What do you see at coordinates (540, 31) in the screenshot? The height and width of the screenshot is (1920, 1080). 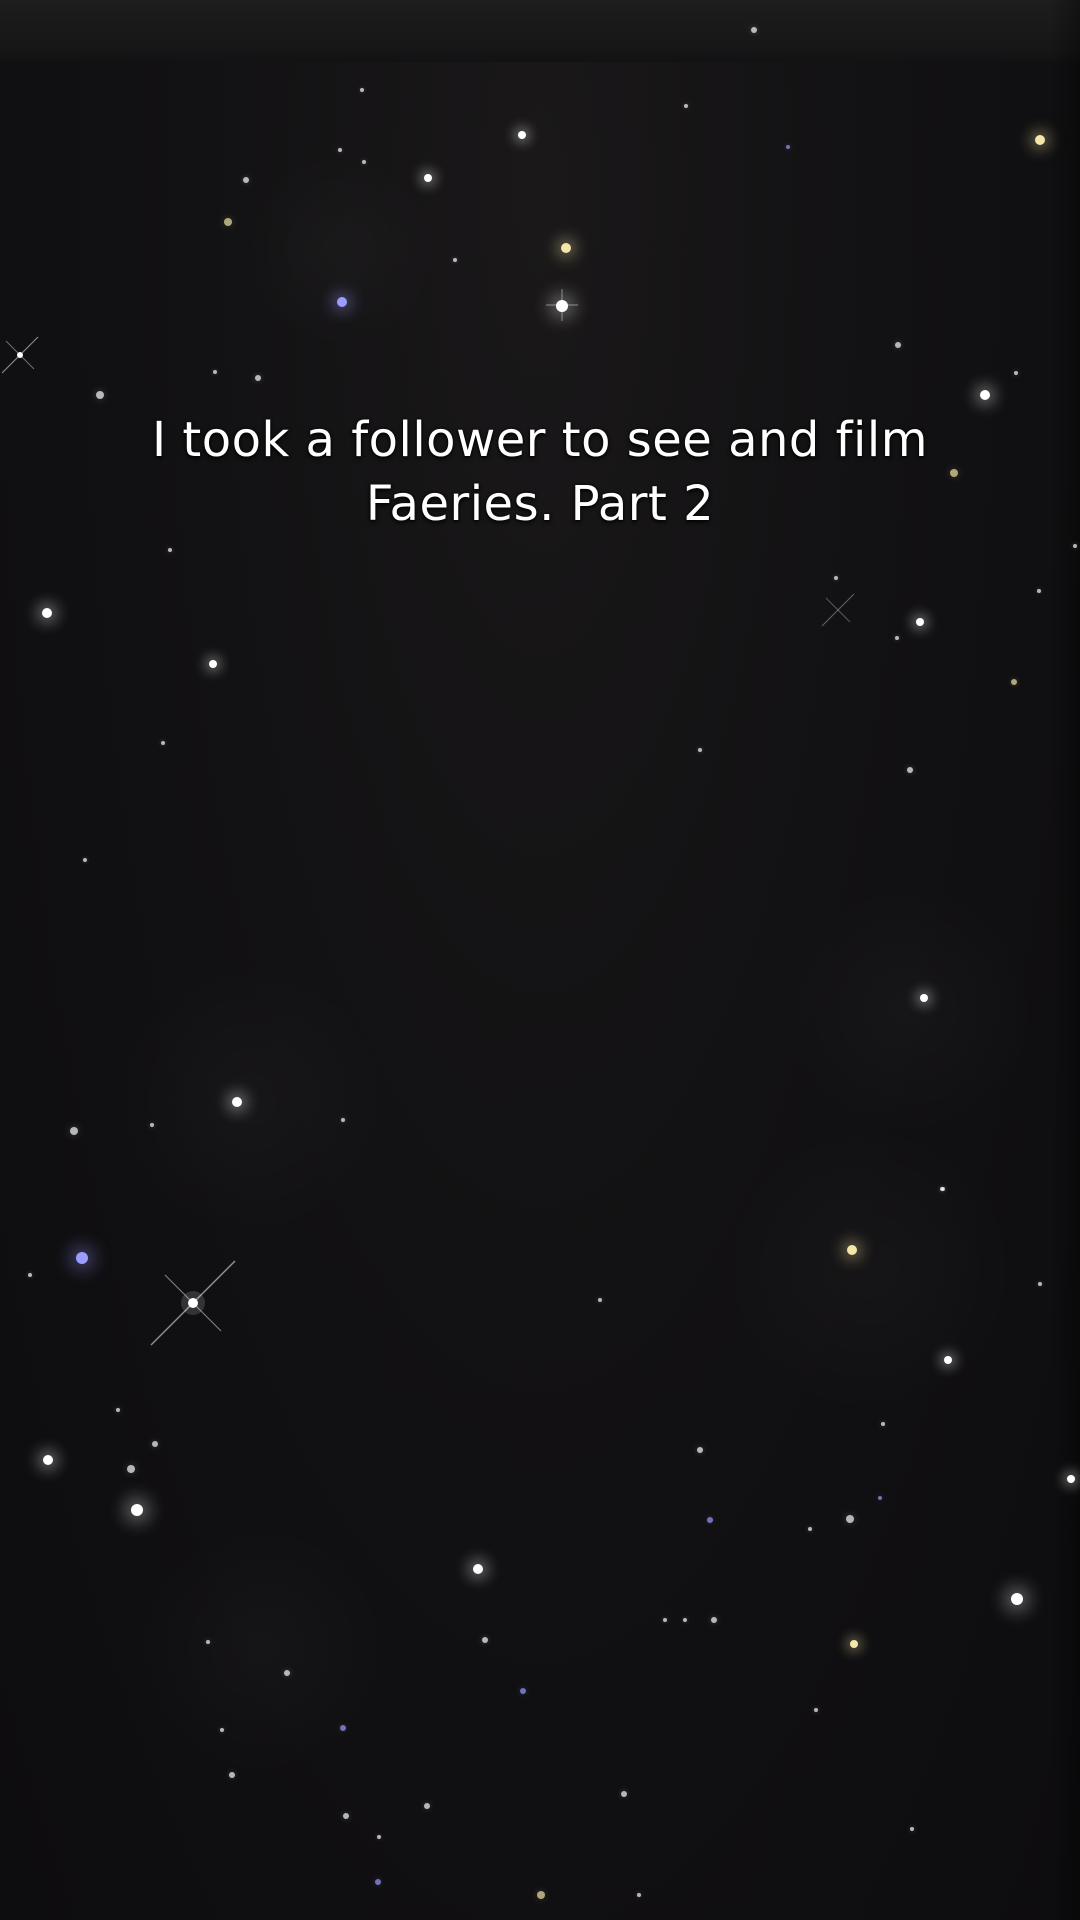 I see `top-dark-band` at bounding box center [540, 31].